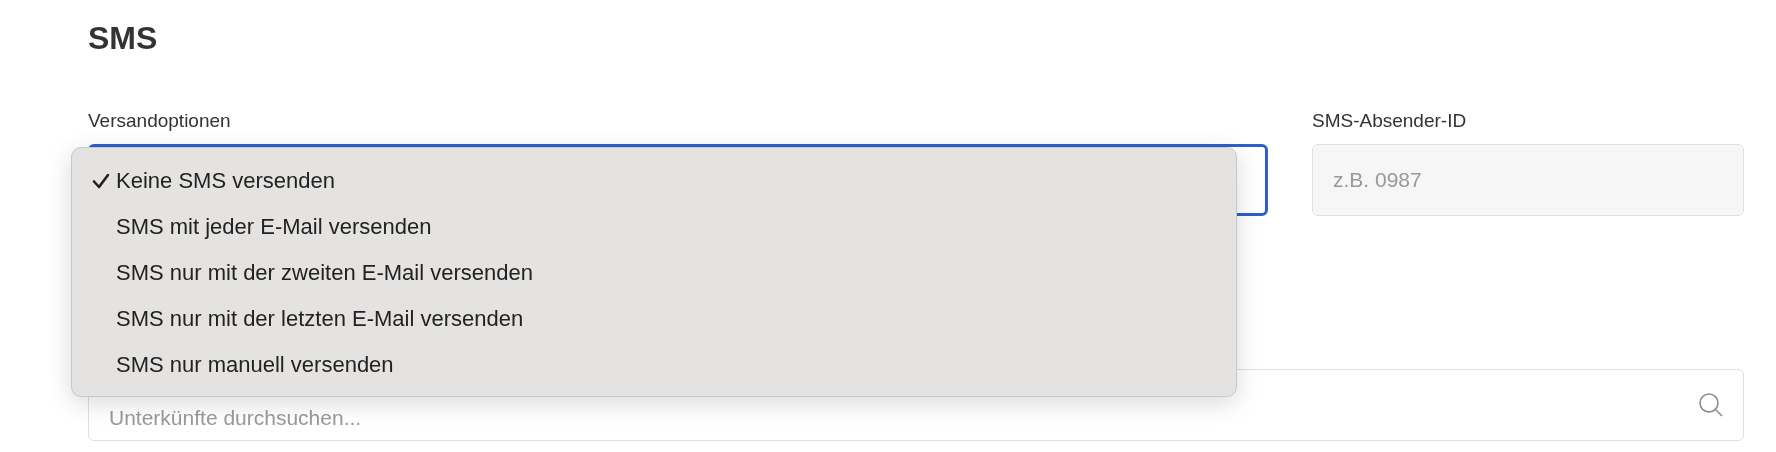 This screenshot has height=452, width=1776. What do you see at coordinates (160, 121) in the screenshot?
I see `field-label: Versandoptionen` at bounding box center [160, 121].